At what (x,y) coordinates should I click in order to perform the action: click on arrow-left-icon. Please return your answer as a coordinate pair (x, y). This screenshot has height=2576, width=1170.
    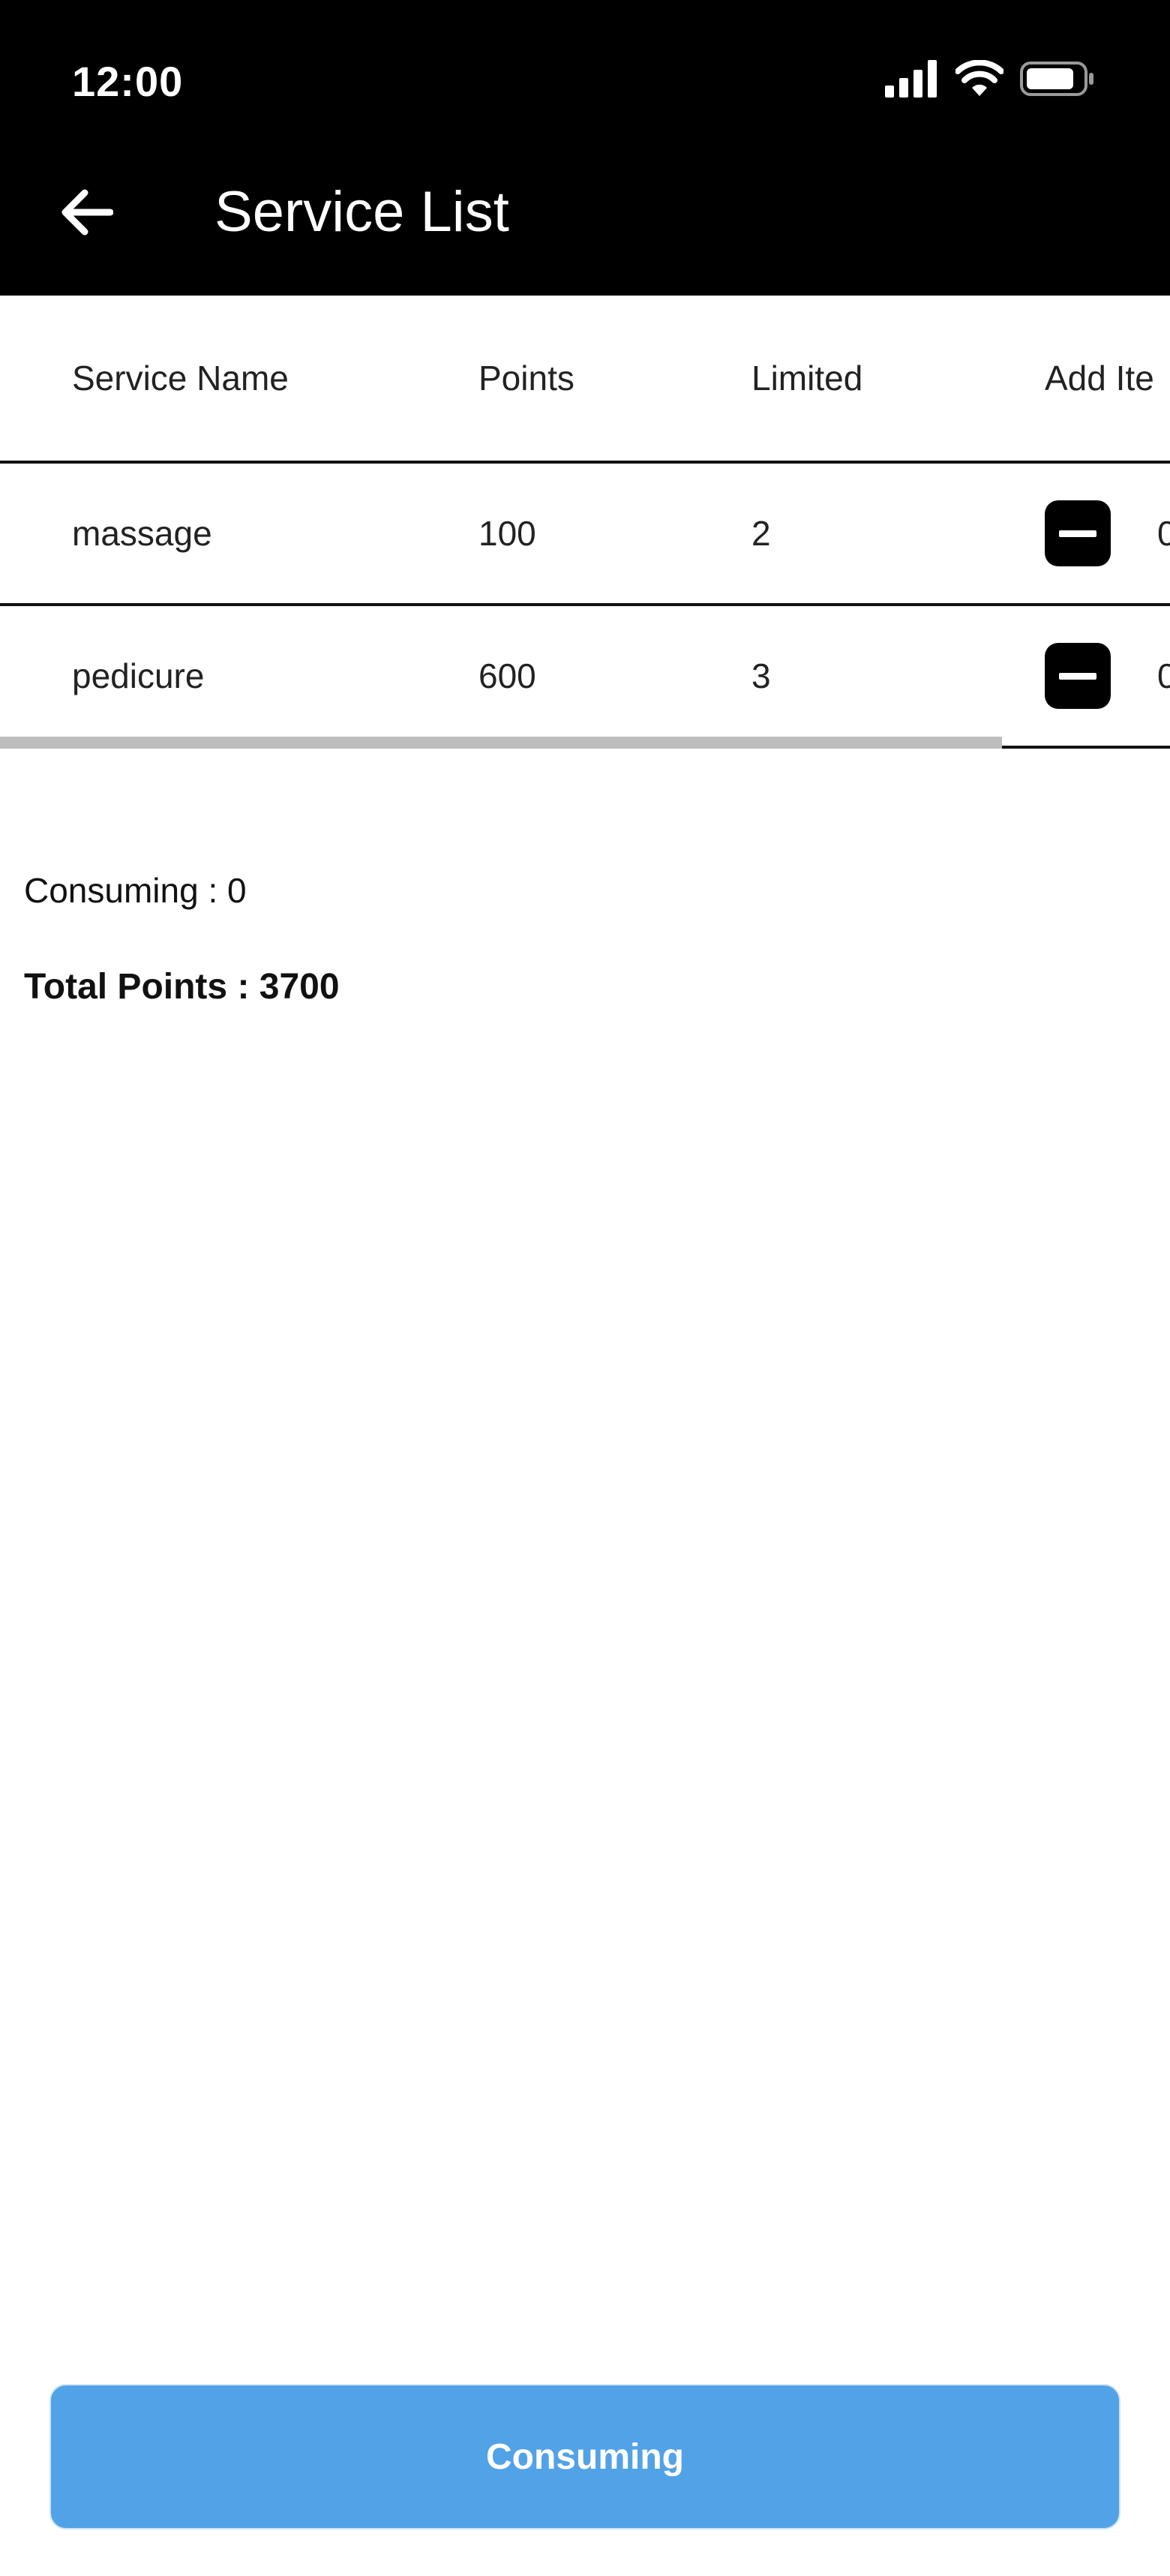
    Looking at the image, I should click on (87, 212).